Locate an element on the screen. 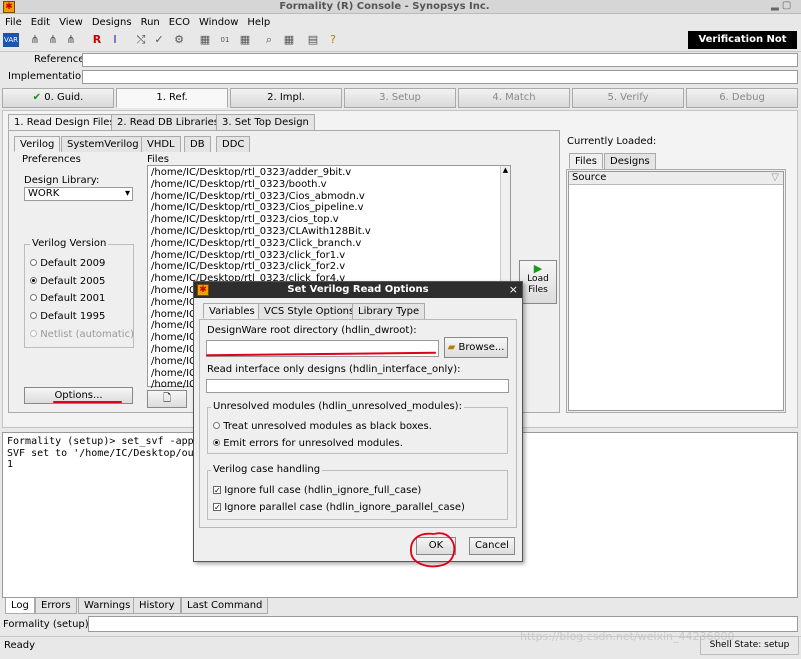  verify-icon: ✓ is located at coordinates (159, 40).